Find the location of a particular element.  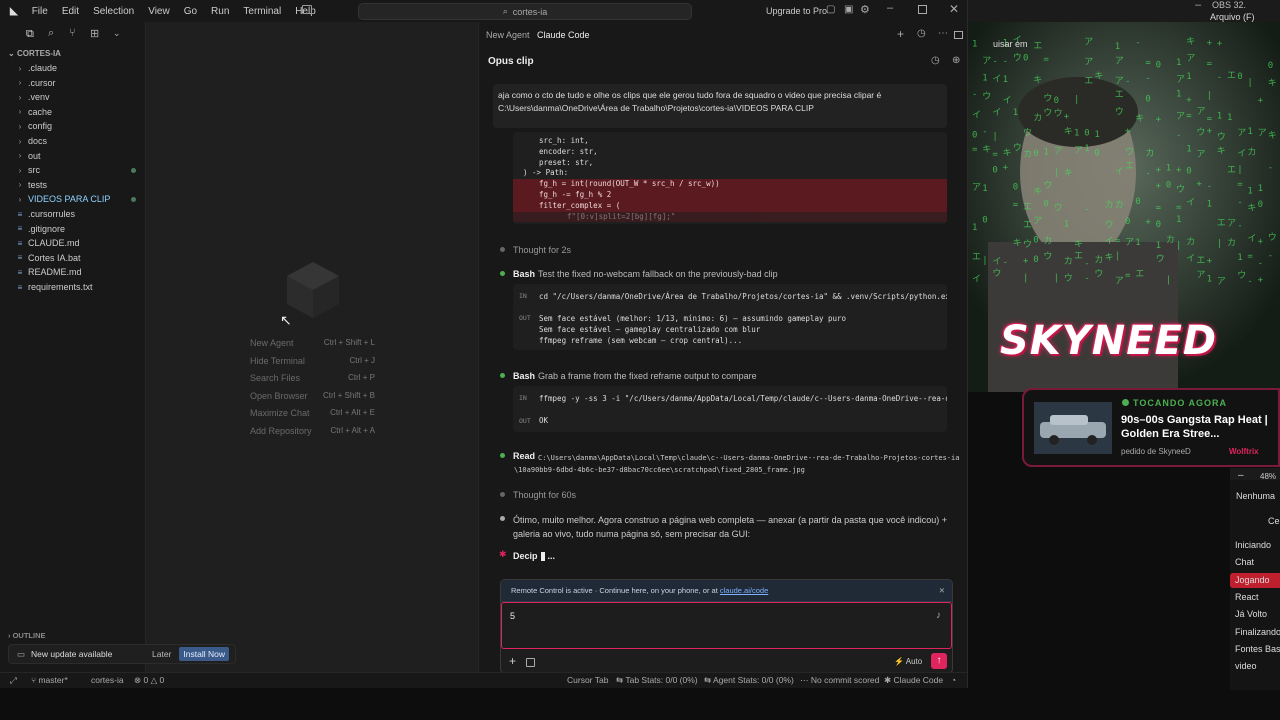

menu-file: File is located at coordinates (40, 11).